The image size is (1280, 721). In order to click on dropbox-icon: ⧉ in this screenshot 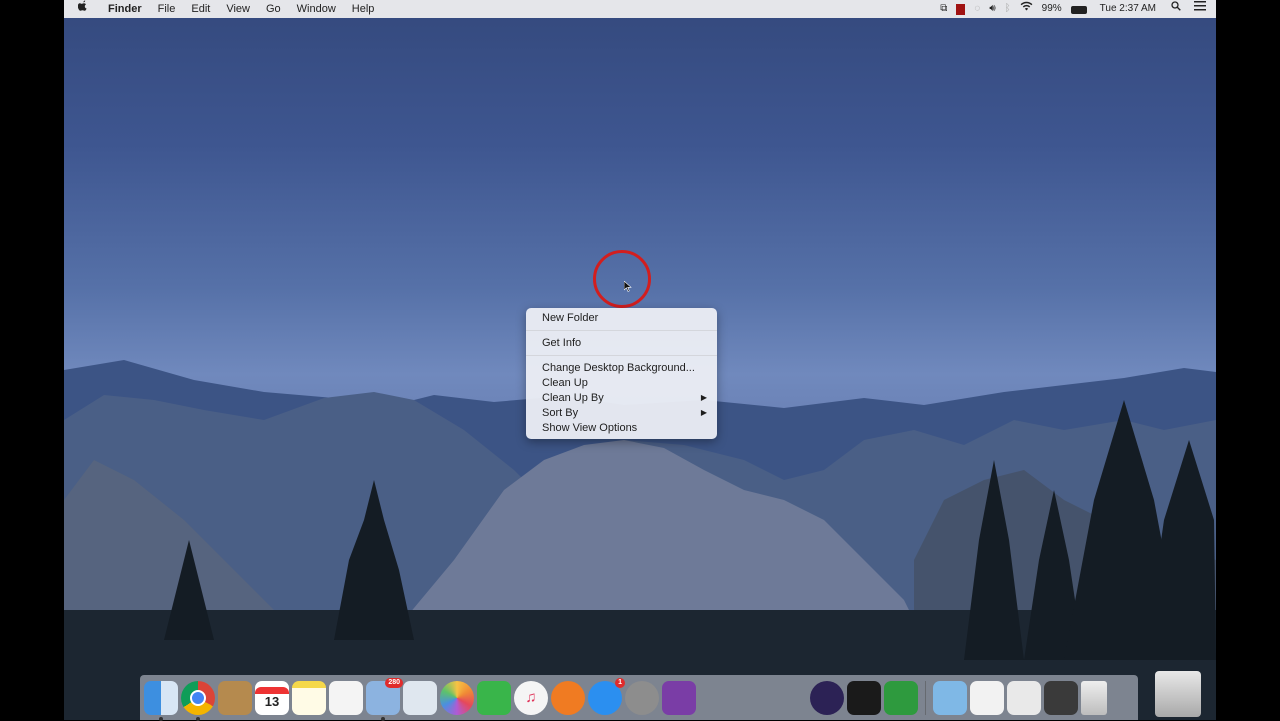, I will do `click(943, 9)`.